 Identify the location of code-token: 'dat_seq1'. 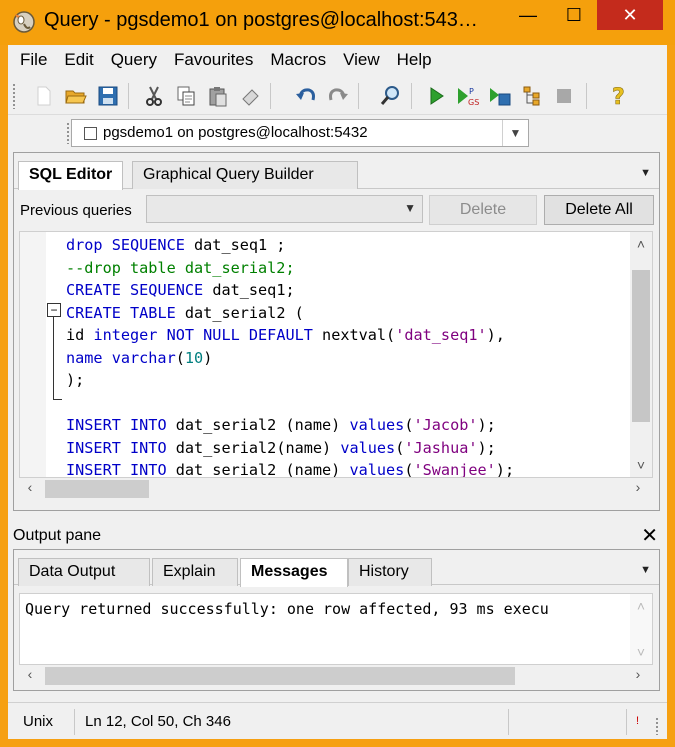
(441, 335).